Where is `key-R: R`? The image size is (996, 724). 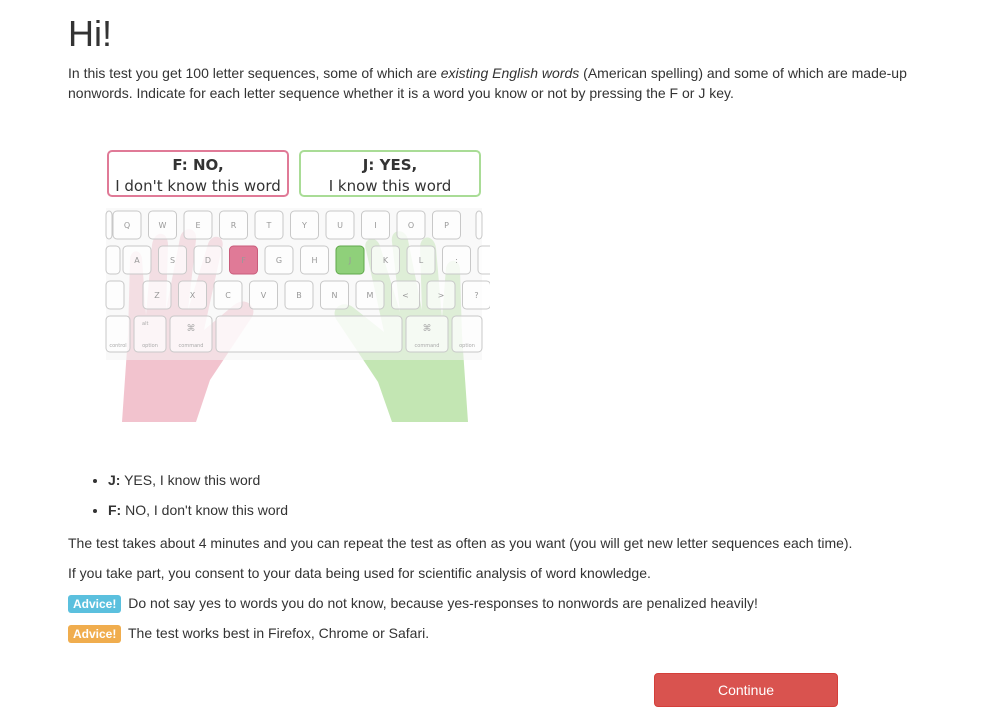 key-R: R is located at coordinates (233, 225).